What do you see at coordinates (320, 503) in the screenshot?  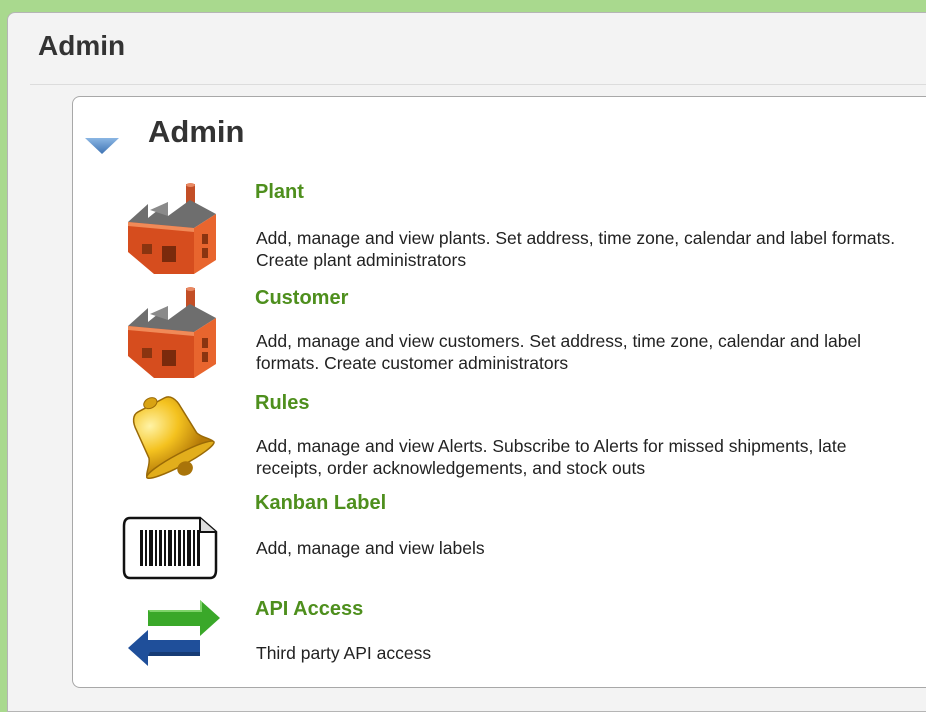 I see `kanban-label-link: Kanban Label` at bounding box center [320, 503].